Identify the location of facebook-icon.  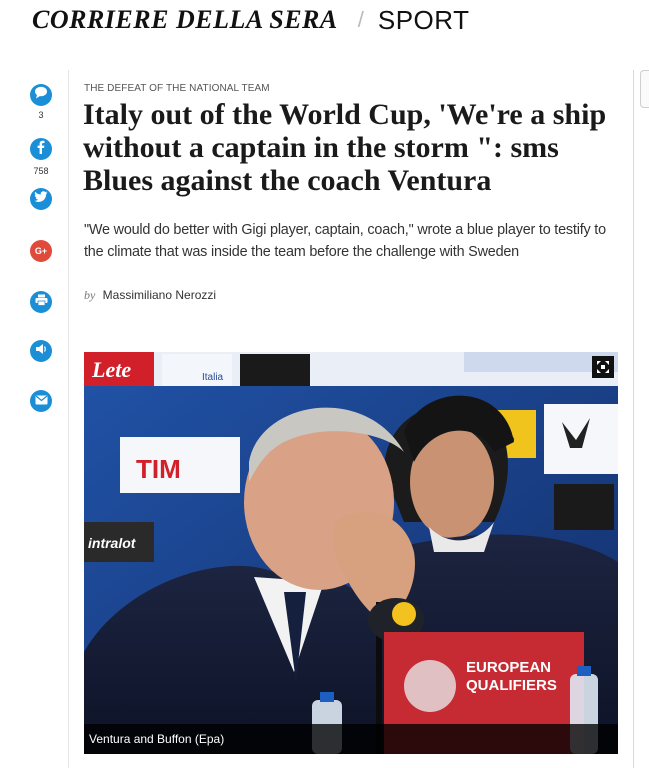
(41, 149).